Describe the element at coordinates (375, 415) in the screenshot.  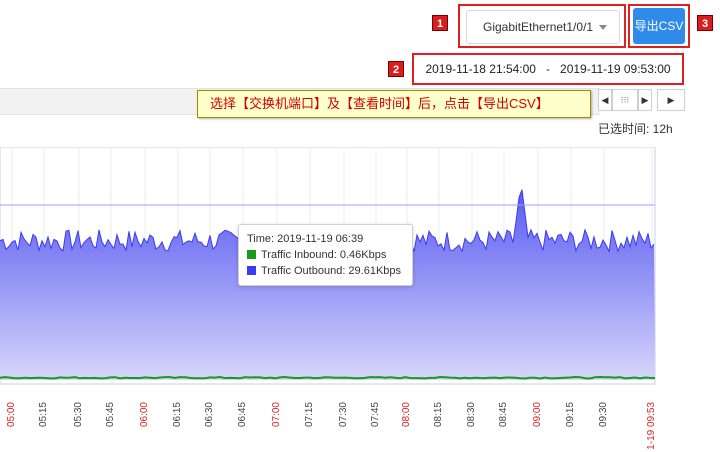
I see `x-tick-label: 07:45` at that location.